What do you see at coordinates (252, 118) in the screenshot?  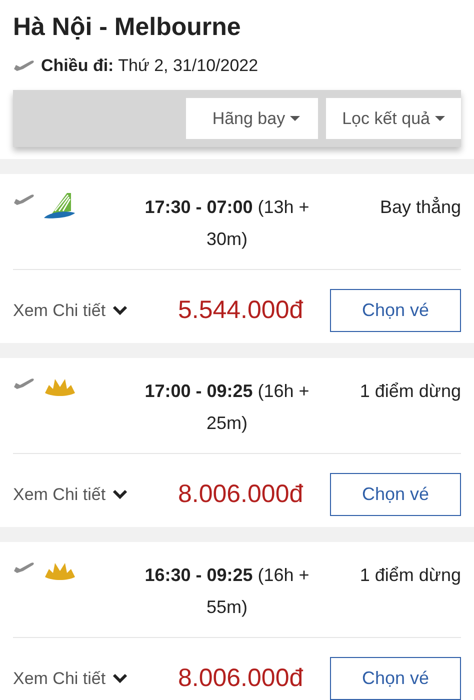 I see `filter-dropdown: Hãng bay` at bounding box center [252, 118].